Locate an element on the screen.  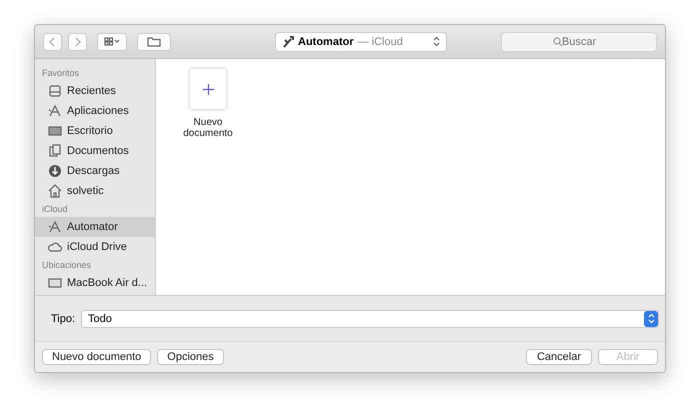
sidebar-heading: Ubicaciones is located at coordinates (66, 265).